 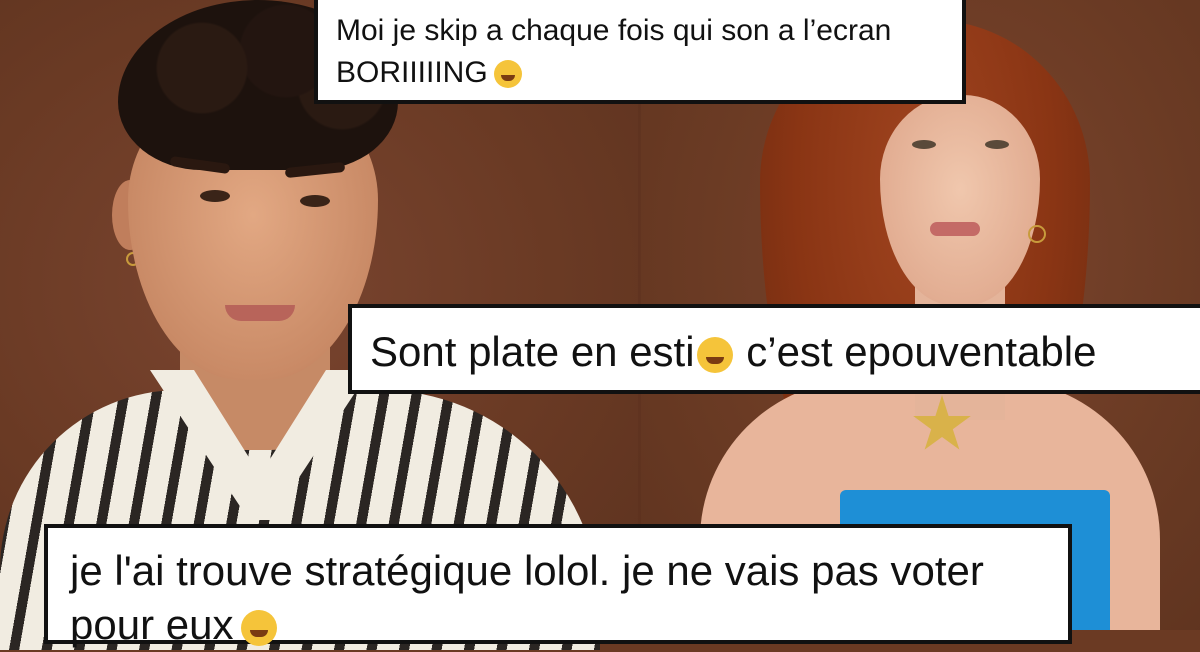 I want to click on man-eye-left, so click(x=215, y=196).